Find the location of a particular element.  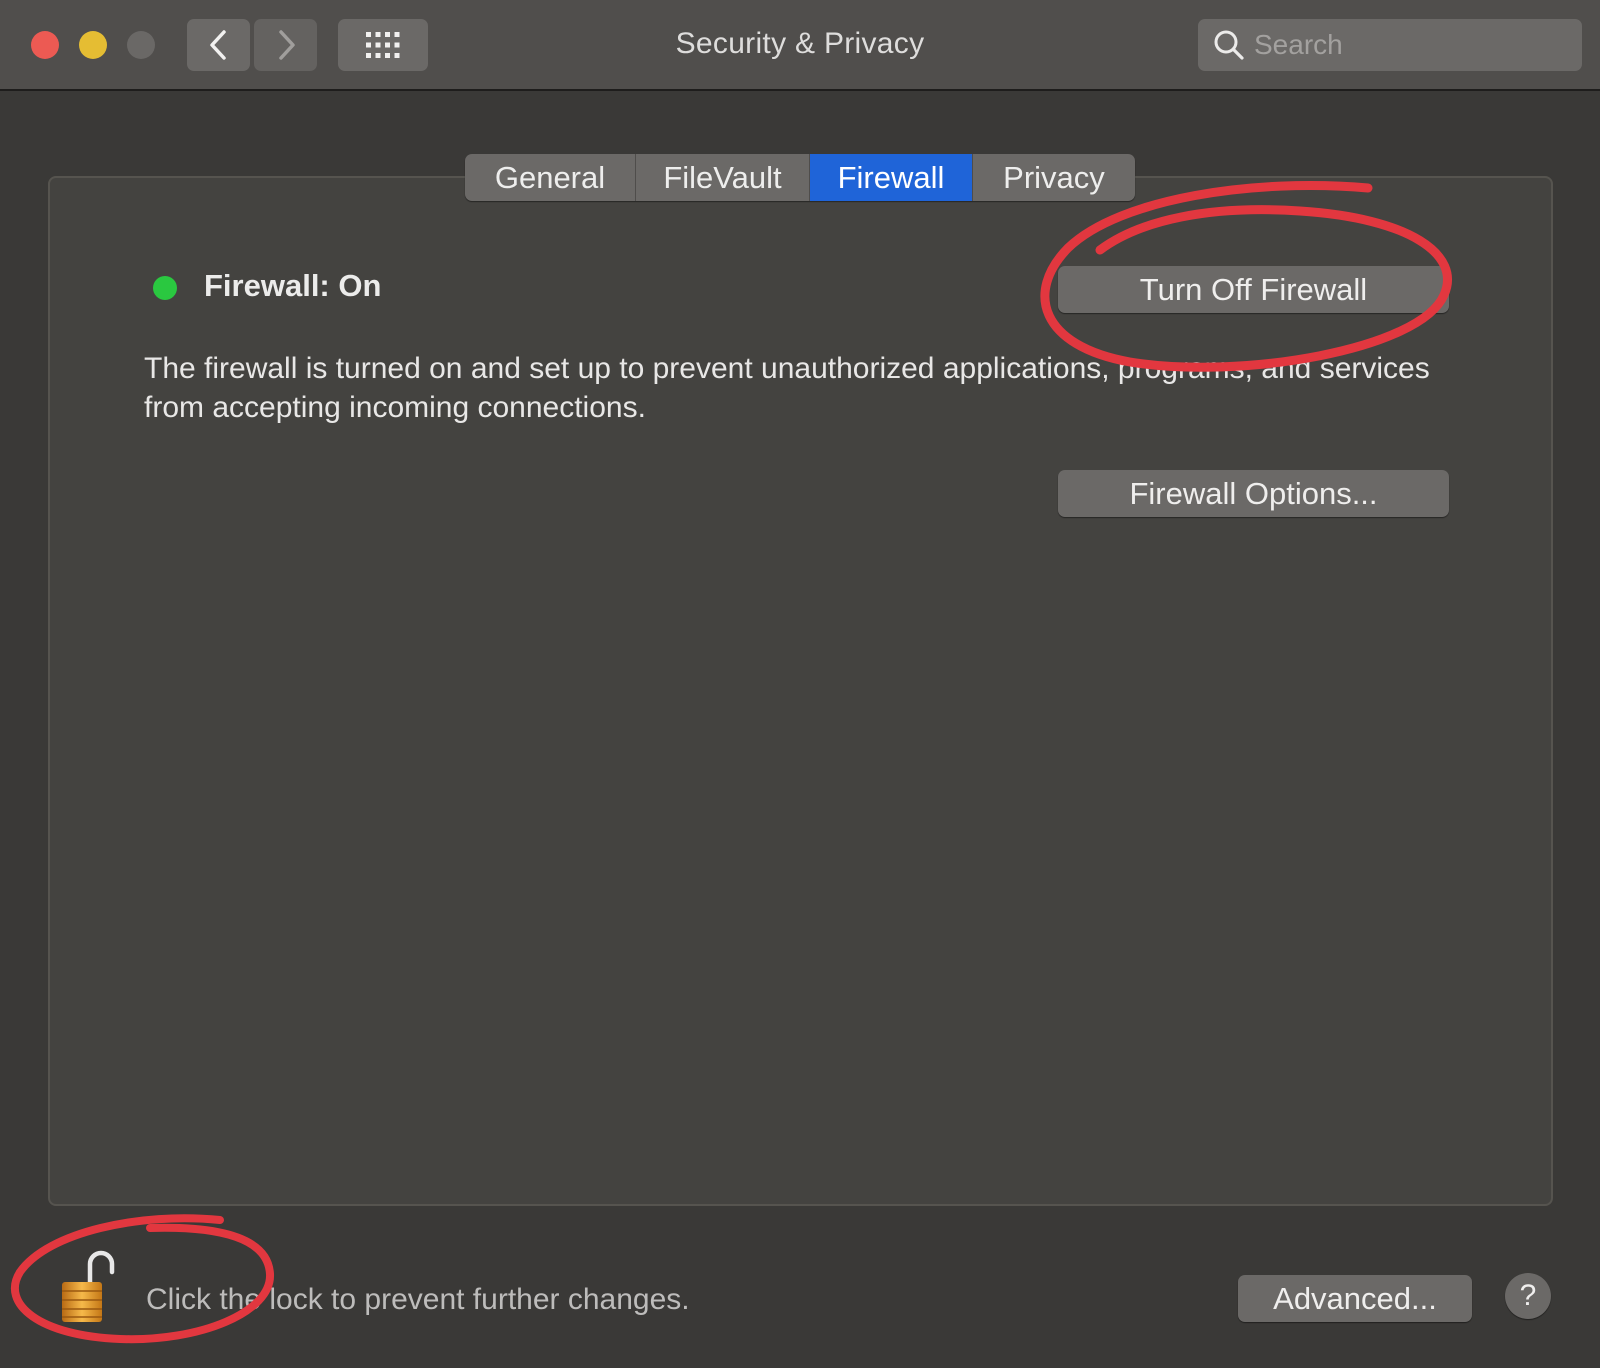

window-title: Security & Privacy is located at coordinates (800, 43).